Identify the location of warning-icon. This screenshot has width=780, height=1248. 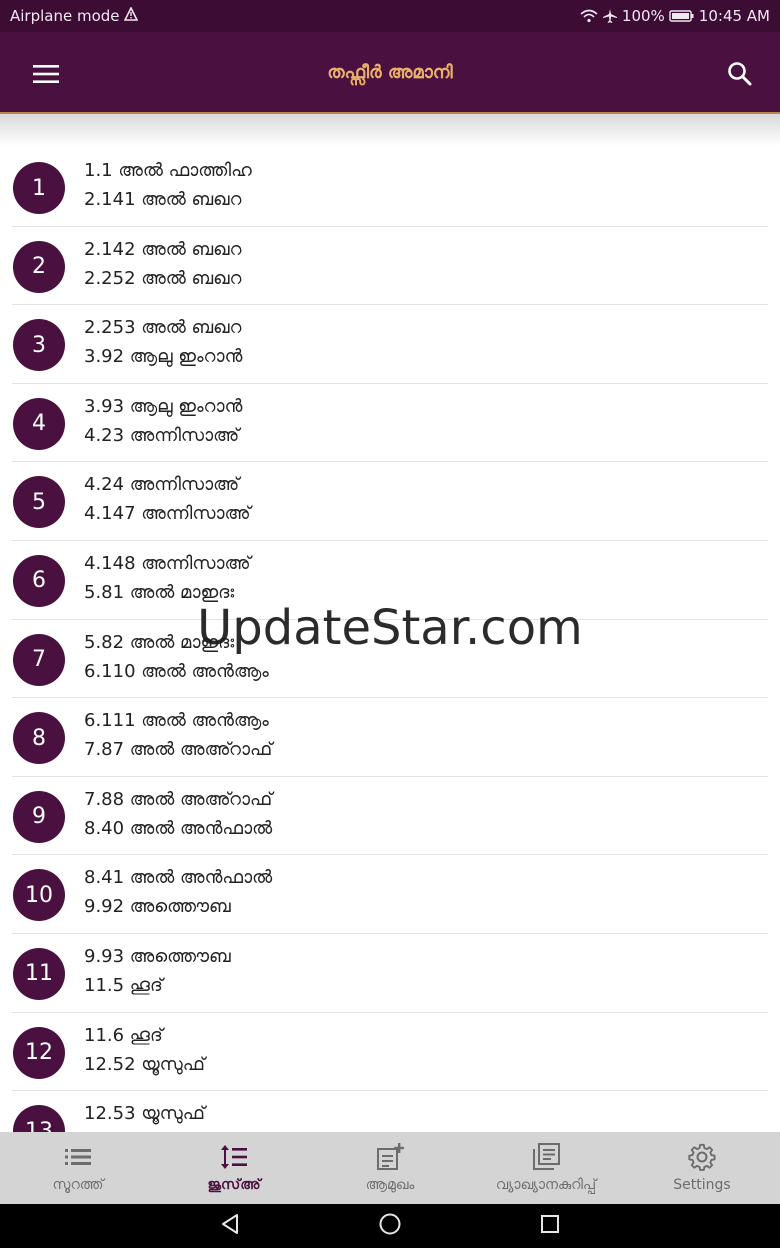
(130, 15).